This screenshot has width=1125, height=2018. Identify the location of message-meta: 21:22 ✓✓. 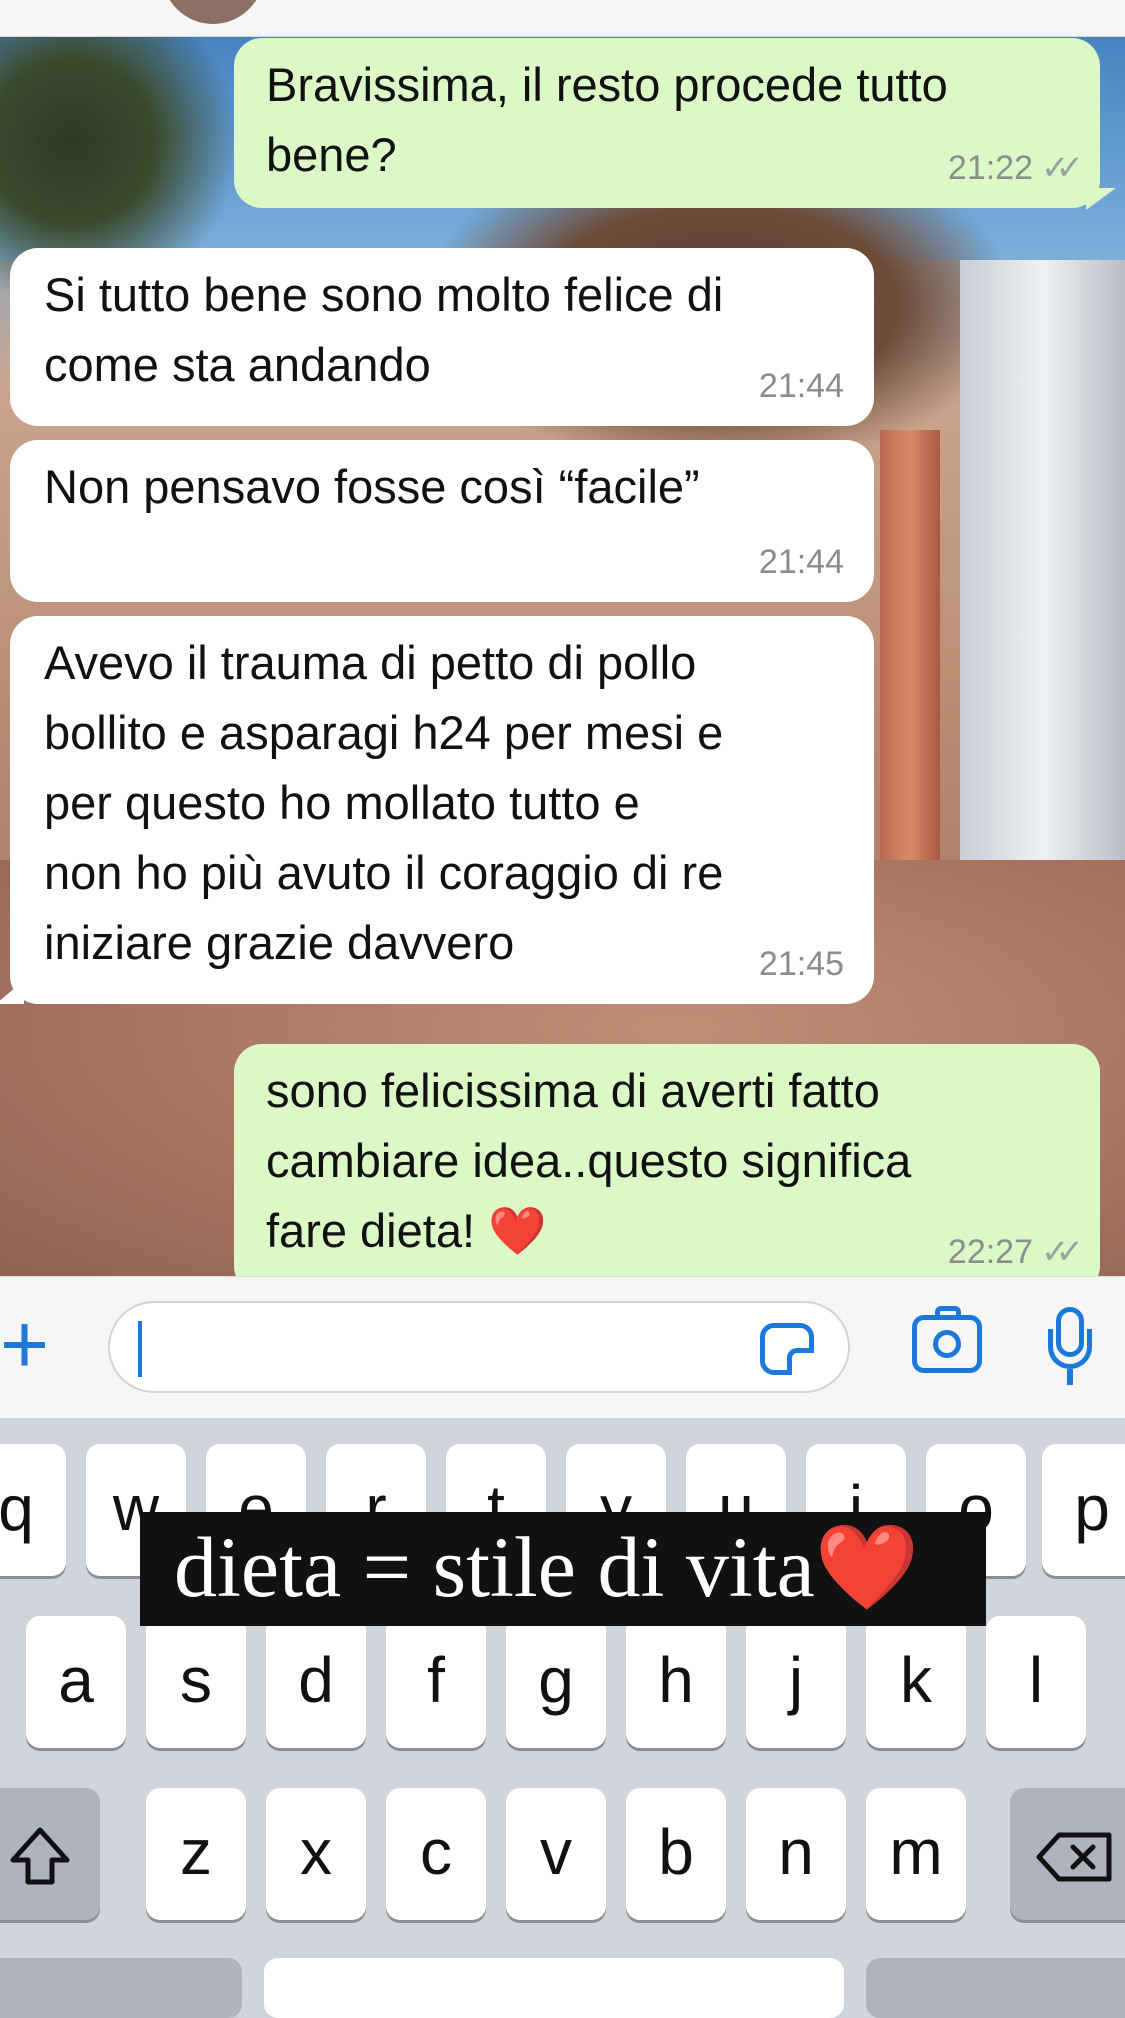
(1015, 168).